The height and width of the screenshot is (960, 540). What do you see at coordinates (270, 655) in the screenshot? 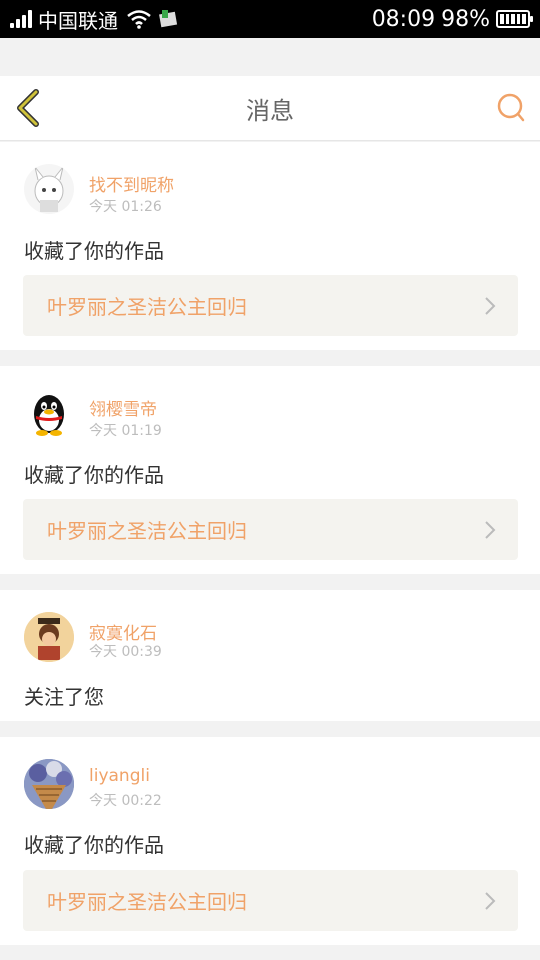
I see `message-card: 寂寞化石 今天 00:39 关注了您` at bounding box center [270, 655].